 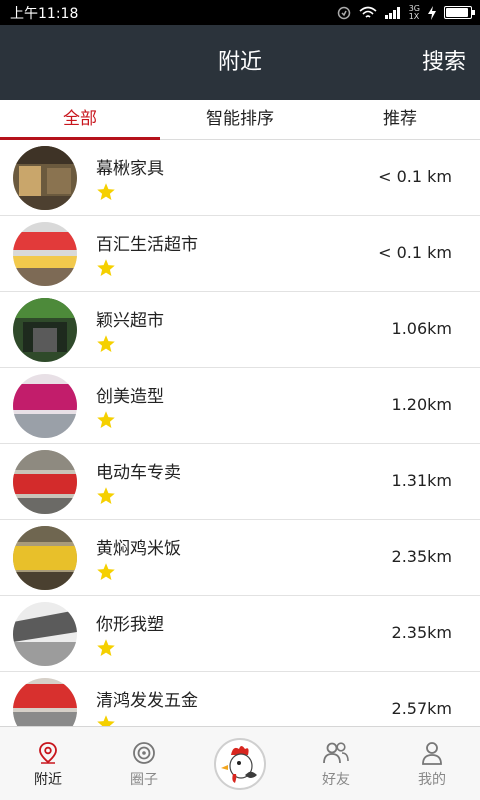 What do you see at coordinates (144, 780) in the screenshot?
I see `nav-circle-label: 圈子` at bounding box center [144, 780].